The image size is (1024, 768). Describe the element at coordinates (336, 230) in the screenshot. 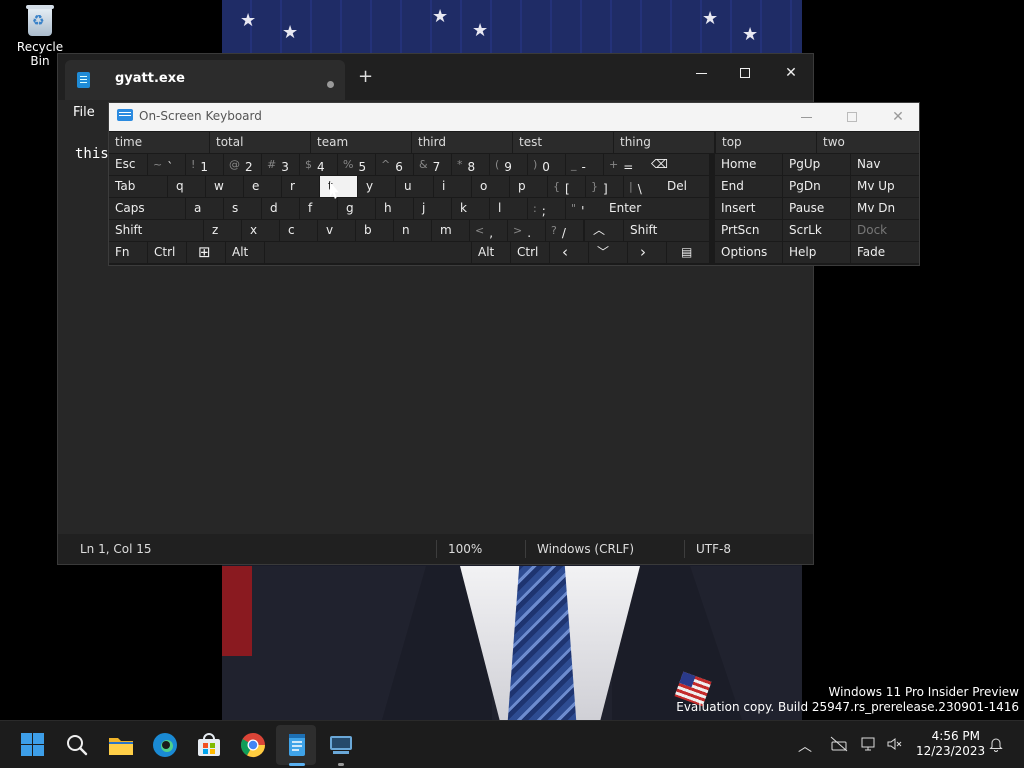

I see `key-letter-v: v` at that location.